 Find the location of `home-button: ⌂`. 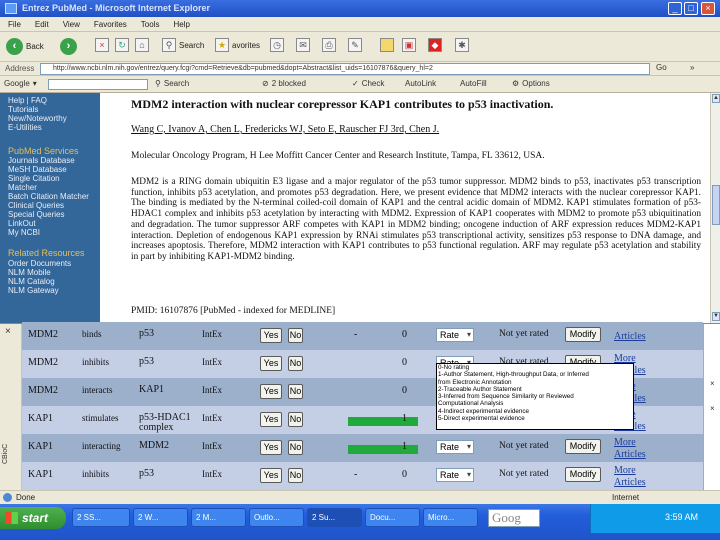

home-button: ⌂ is located at coordinates (142, 45).